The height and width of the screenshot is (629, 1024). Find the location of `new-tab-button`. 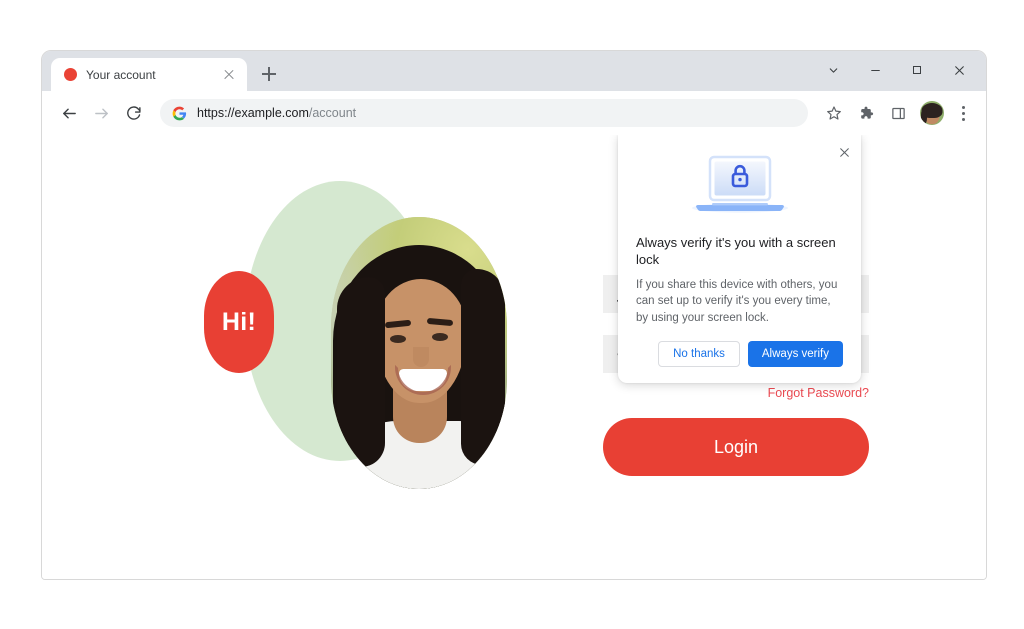

new-tab-button is located at coordinates (269, 74).